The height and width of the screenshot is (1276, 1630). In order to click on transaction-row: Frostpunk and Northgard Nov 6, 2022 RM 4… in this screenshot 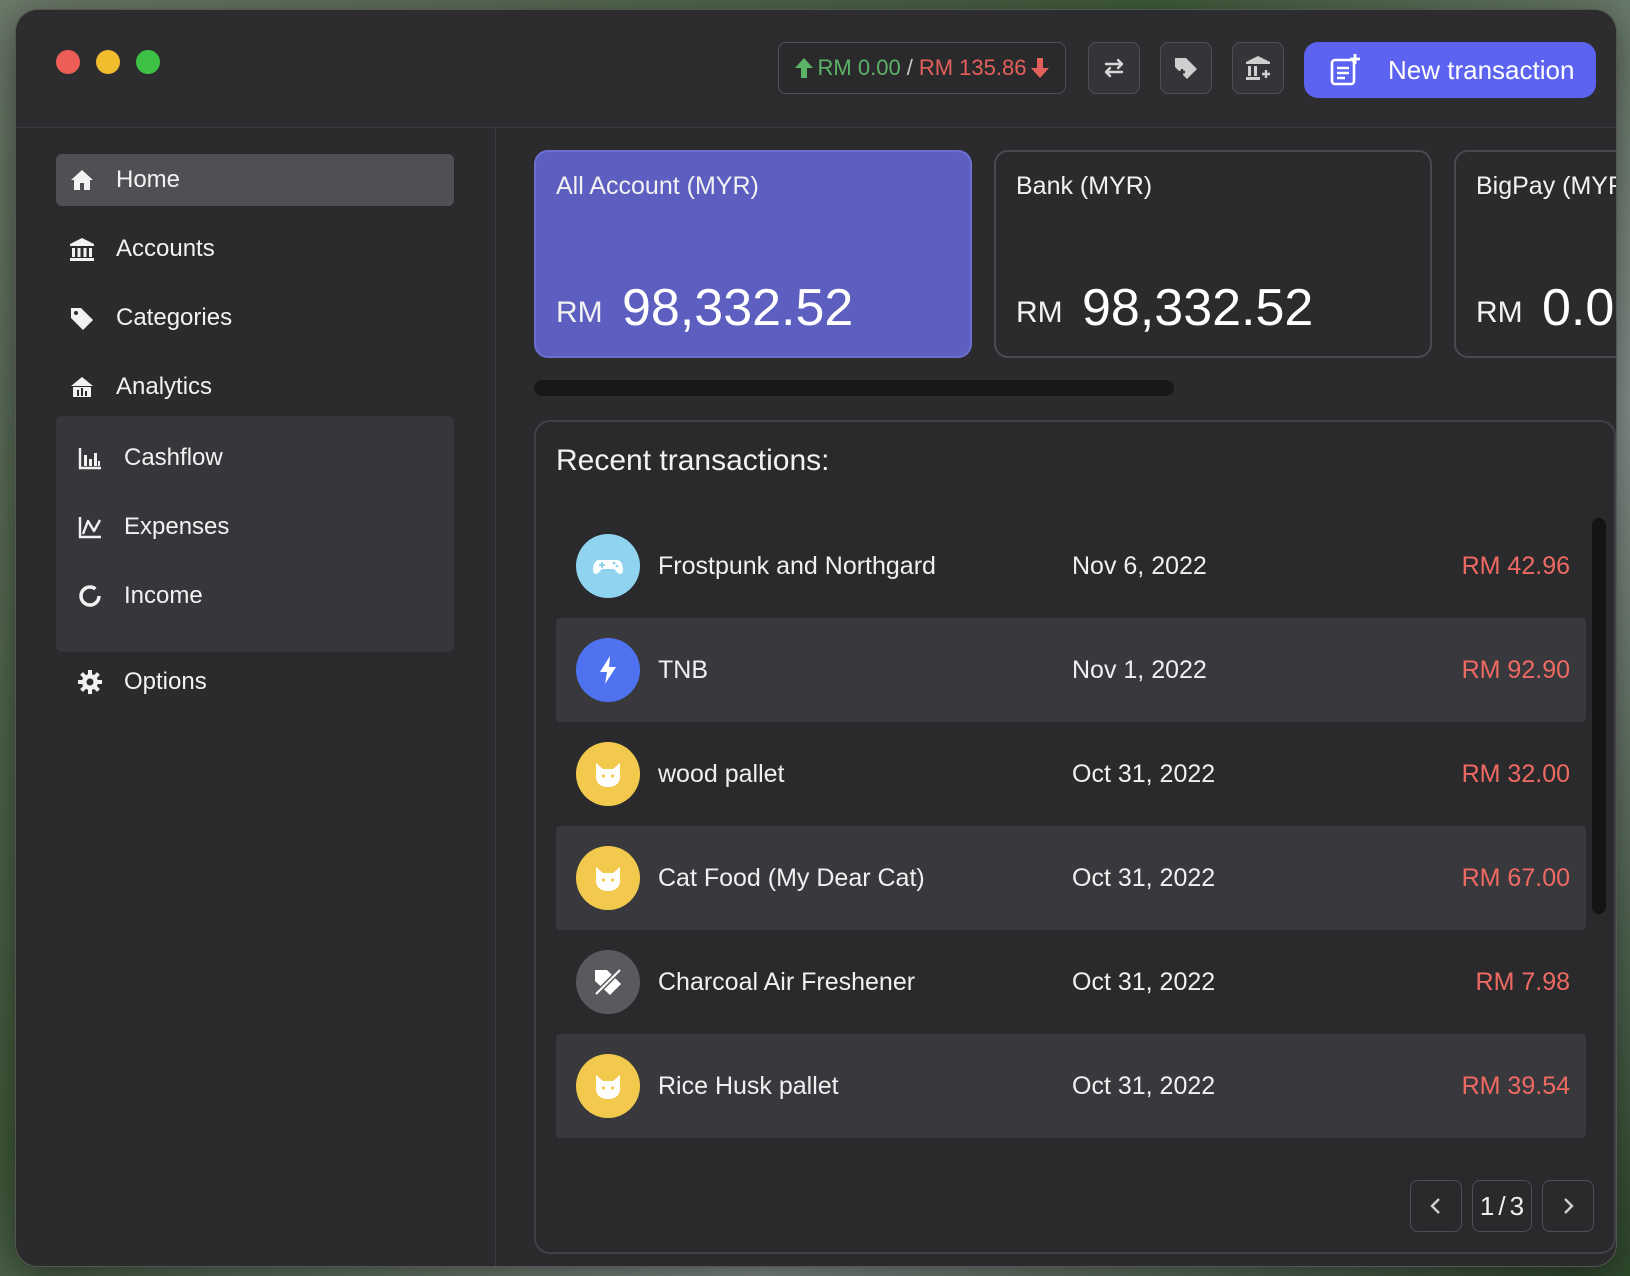, I will do `click(1071, 566)`.